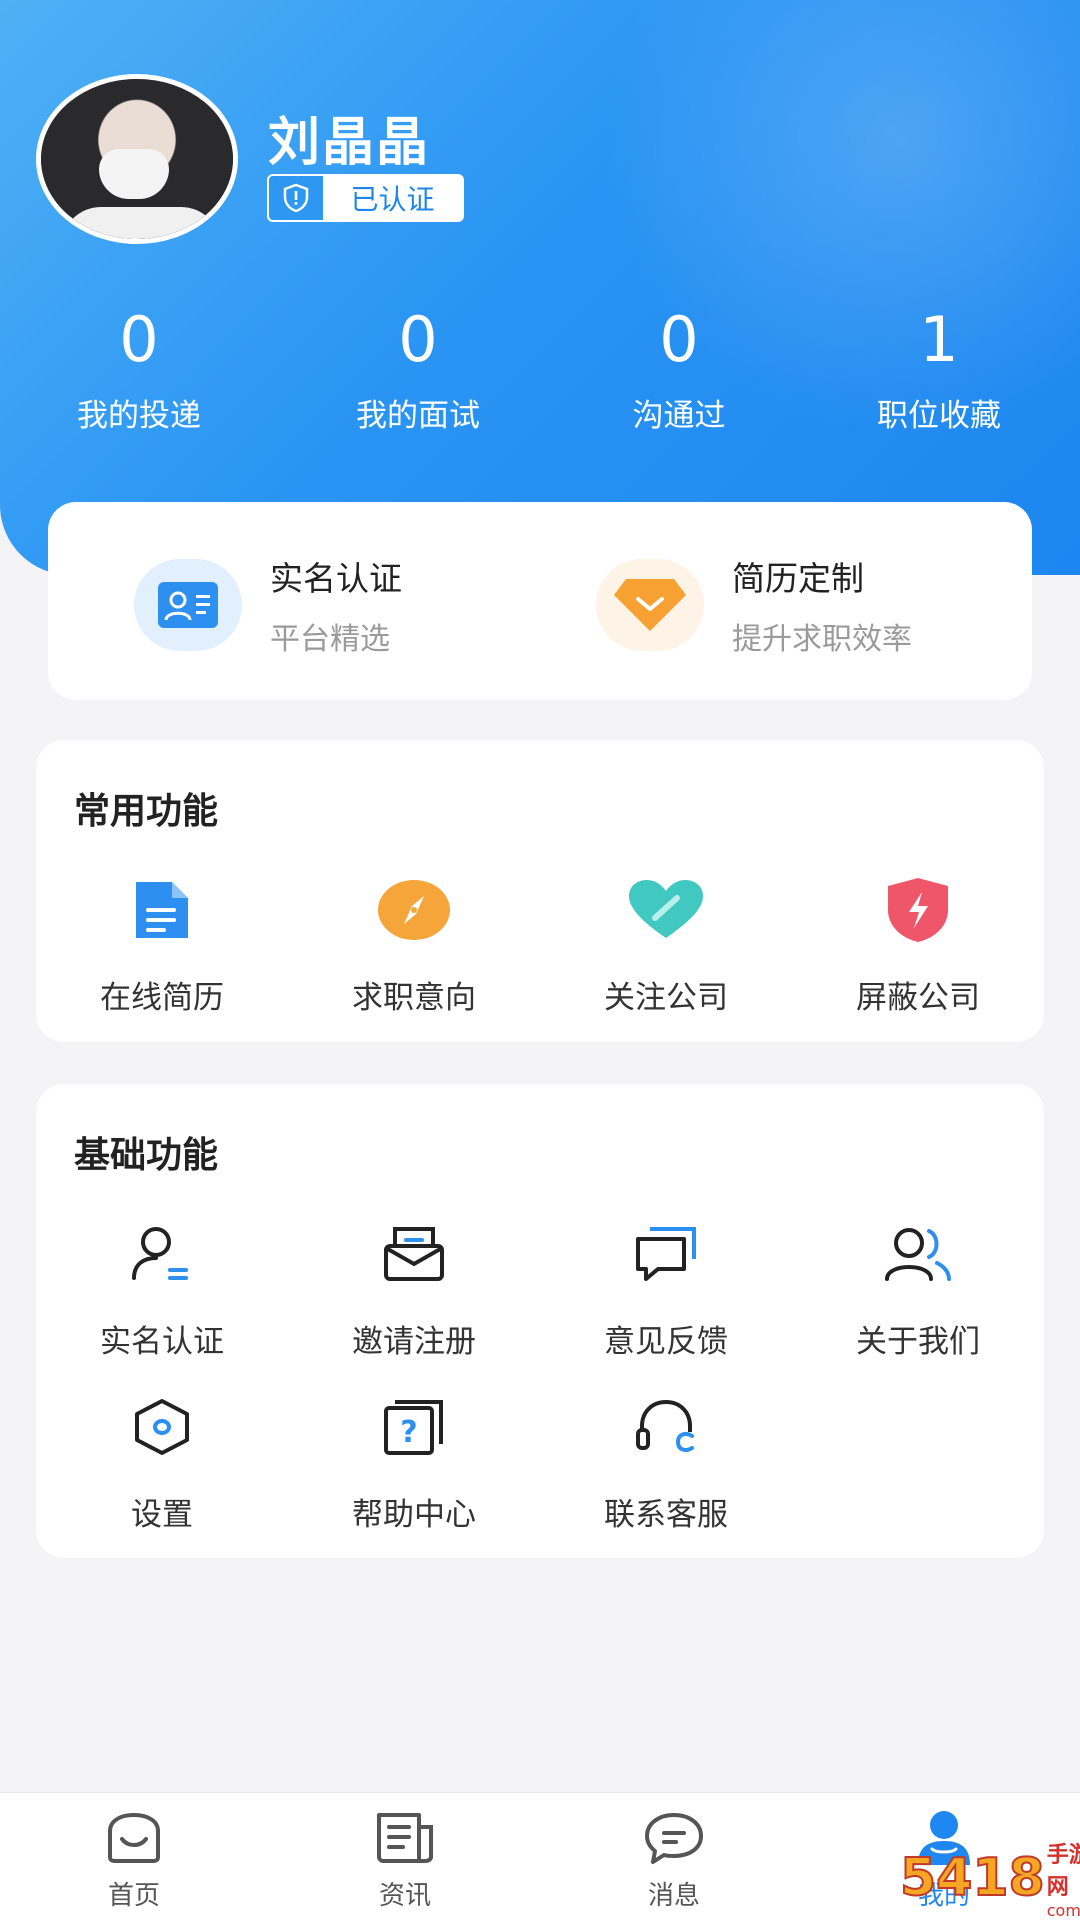 This screenshot has width=1080, height=1920. I want to click on stat-interviews: 0 我的面试, so click(418, 367).